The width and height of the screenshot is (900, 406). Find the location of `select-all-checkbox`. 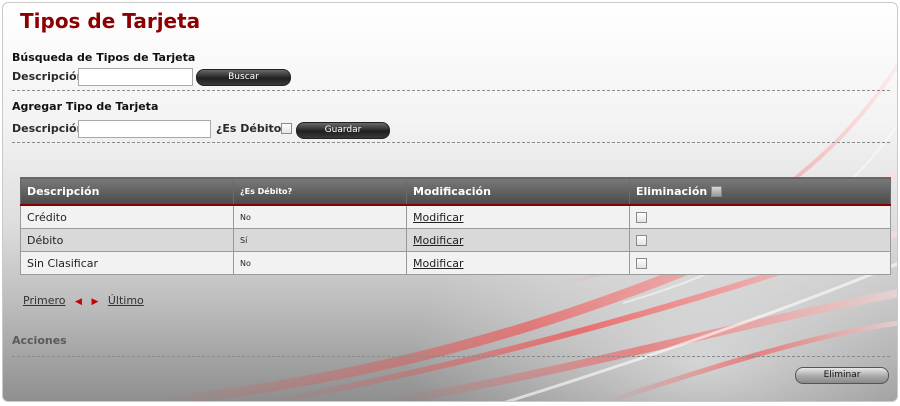

select-all-checkbox is located at coordinates (717, 191).